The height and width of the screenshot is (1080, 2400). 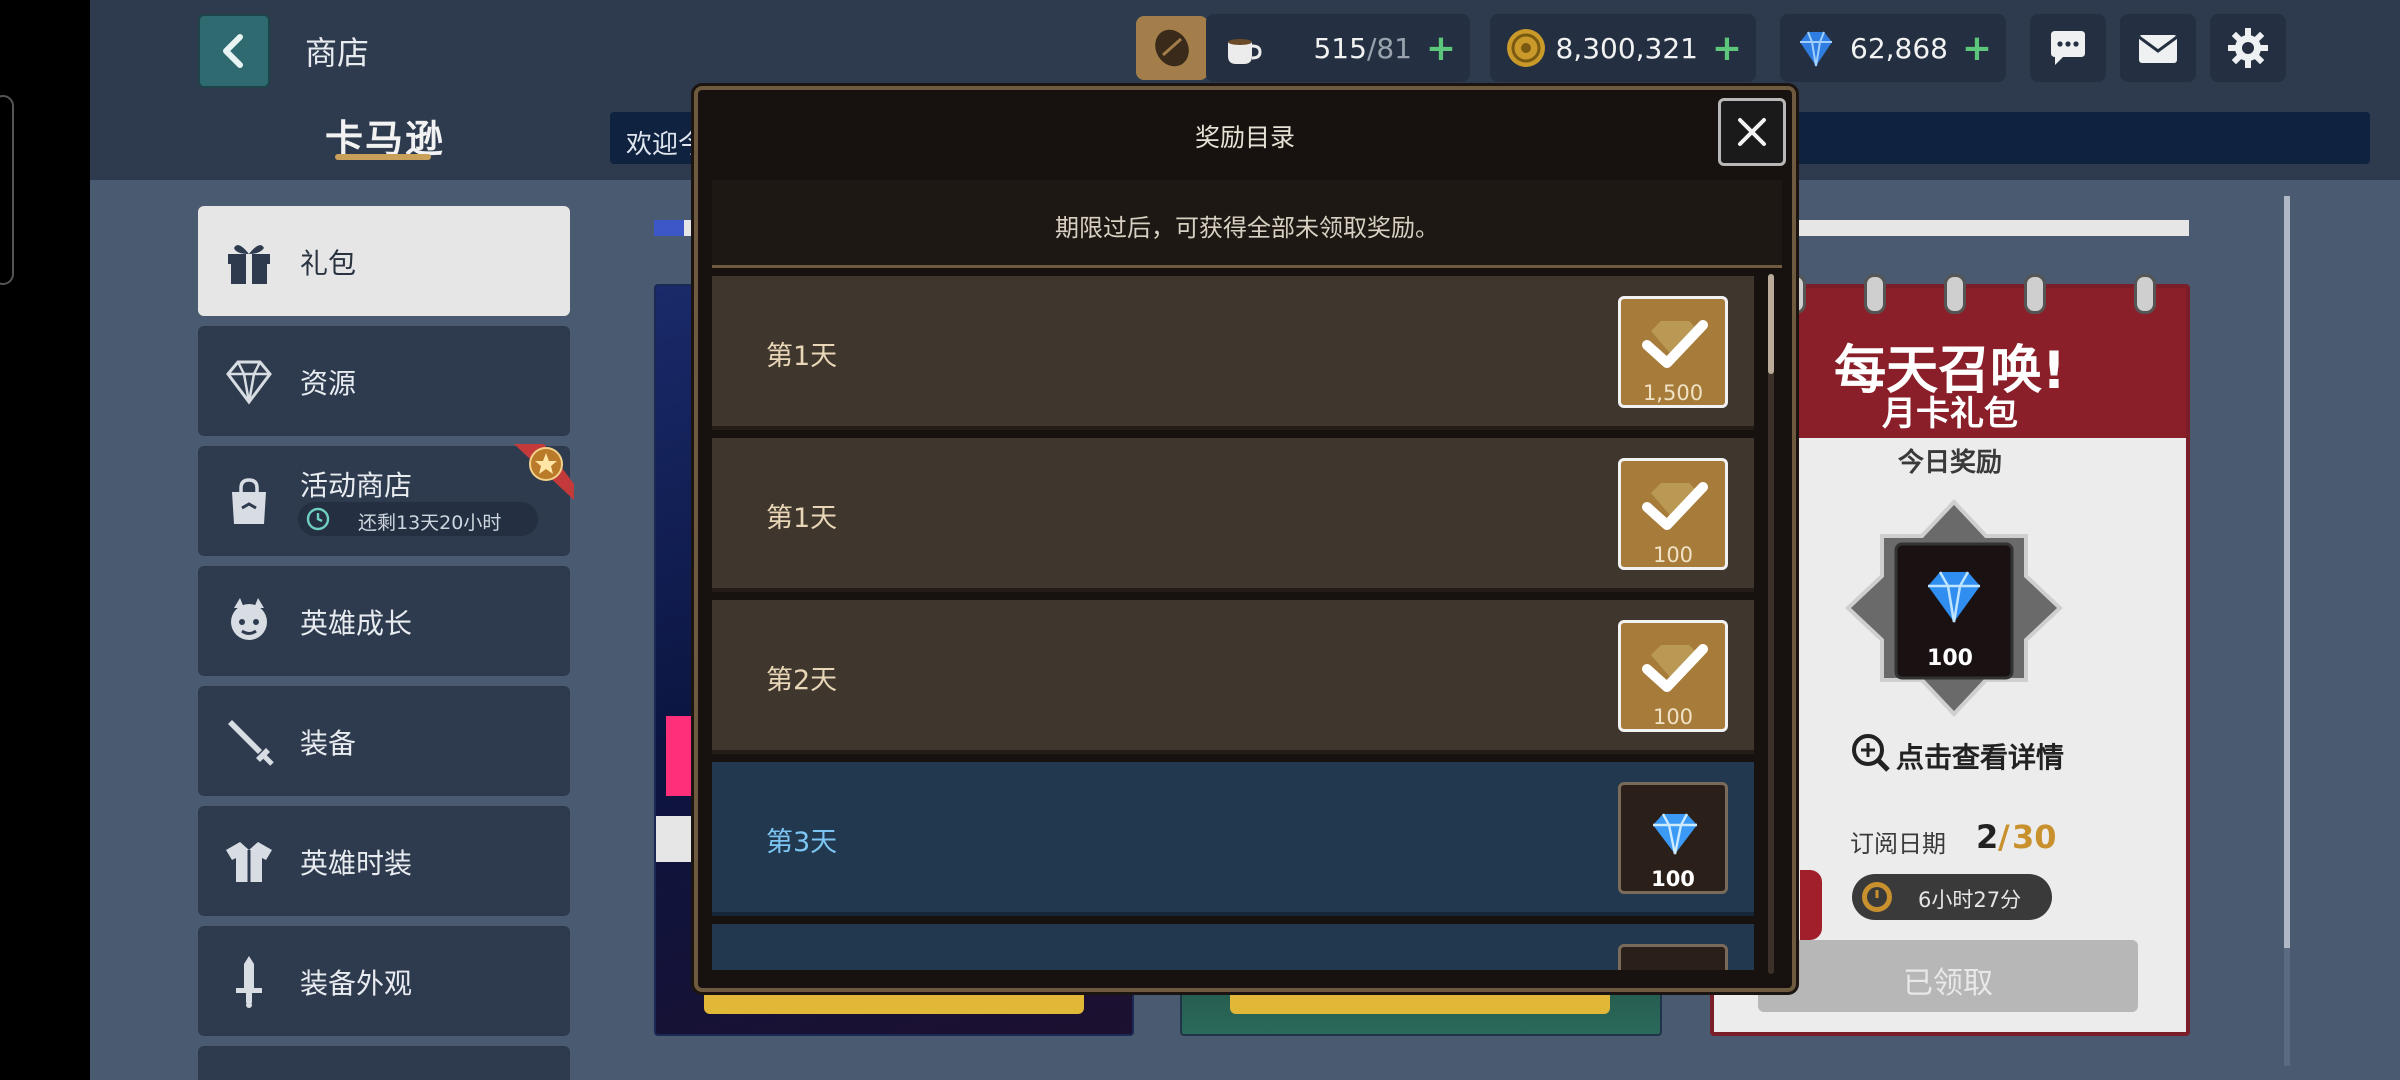 I want to click on sidebar-item-equipment-skin: 装备外观, so click(x=384, y=981).